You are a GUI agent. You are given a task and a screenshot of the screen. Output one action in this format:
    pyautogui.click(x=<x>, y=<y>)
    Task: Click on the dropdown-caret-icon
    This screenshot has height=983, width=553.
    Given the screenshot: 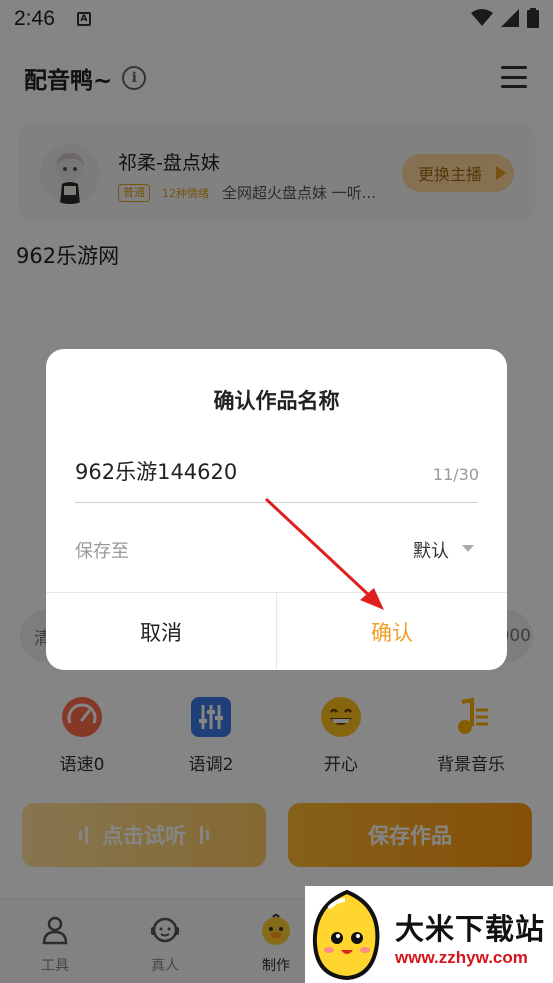 What is the action you would take?
    pyautogui.click(x=468, y=548)
    